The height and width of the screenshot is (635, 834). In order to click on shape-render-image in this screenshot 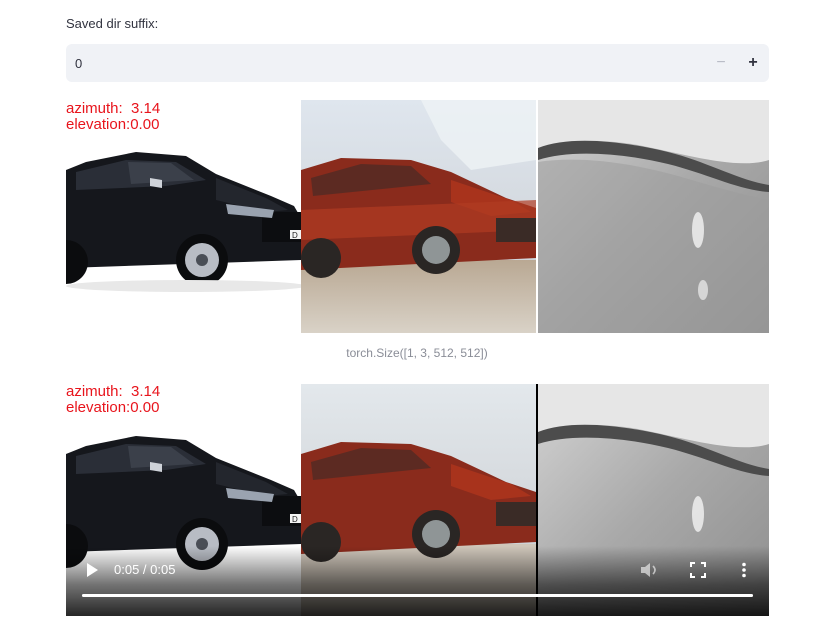, I will do `click(653, 216)`.